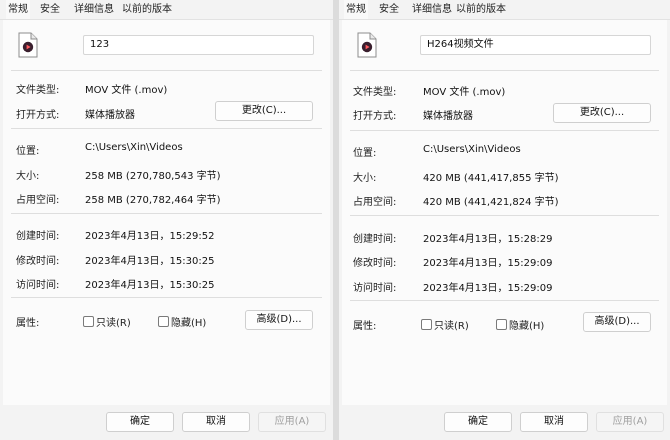  Describe the element at coordinates (488, 263) in the screenshot. I see `modified-value: 2023年4月13日，15:29:09` at that location.